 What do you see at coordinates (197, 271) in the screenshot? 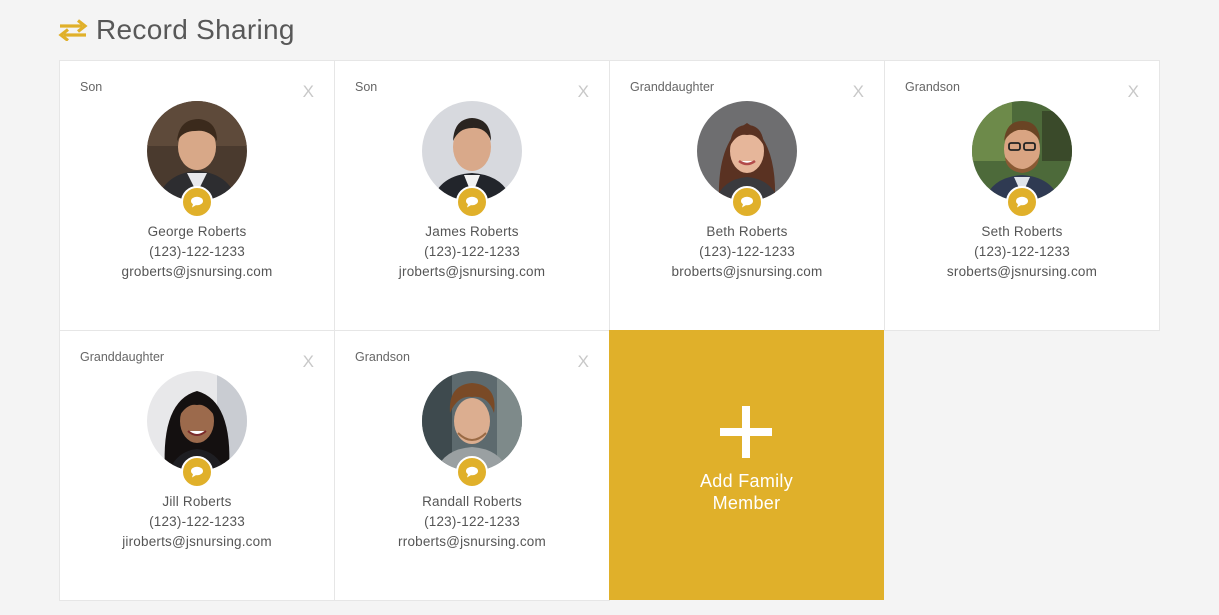
I see `member-email: groberts@jsnursing.com` at bounding box center [197, 271].